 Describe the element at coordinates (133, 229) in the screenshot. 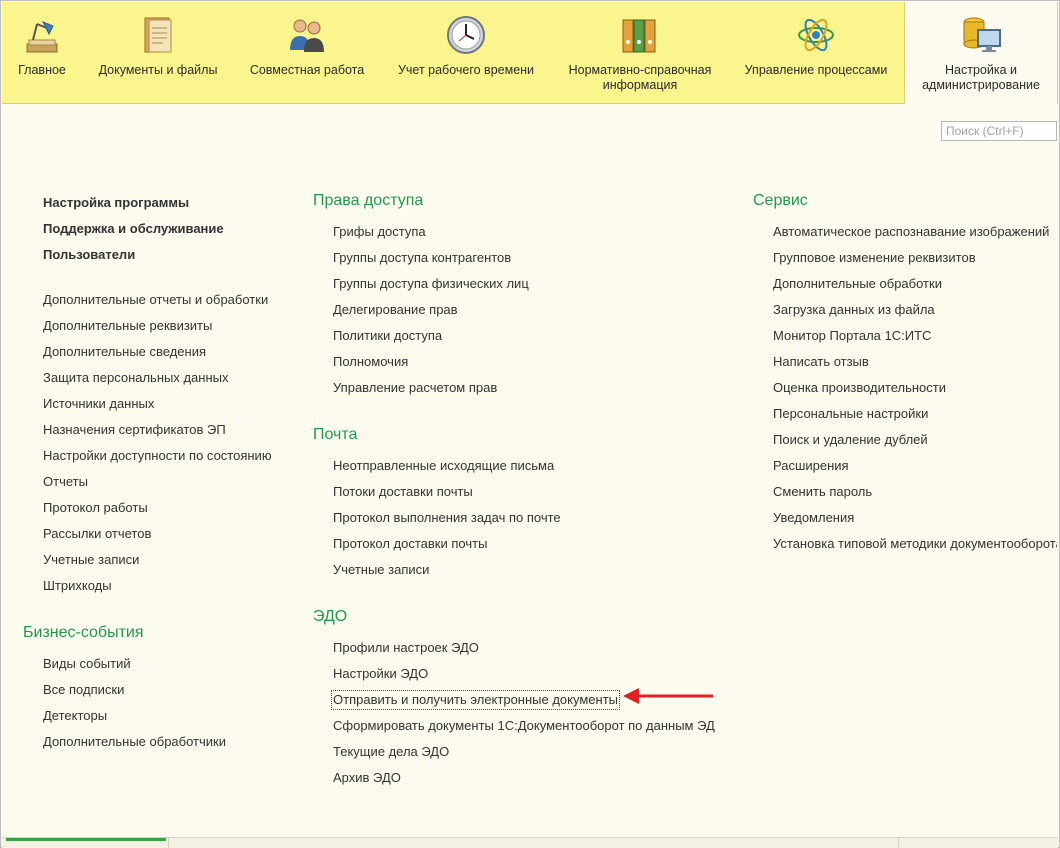

I see `link-support-maintenance: Поддержка и обслуживание` at that location.